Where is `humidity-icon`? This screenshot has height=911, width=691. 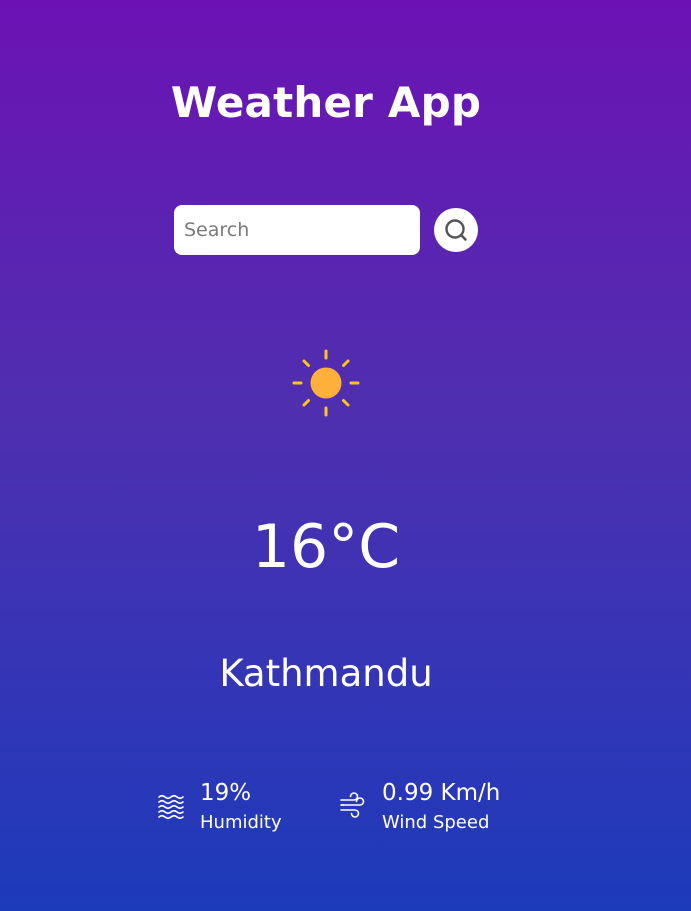
humidity-icon is located at coordinates (171, 807).